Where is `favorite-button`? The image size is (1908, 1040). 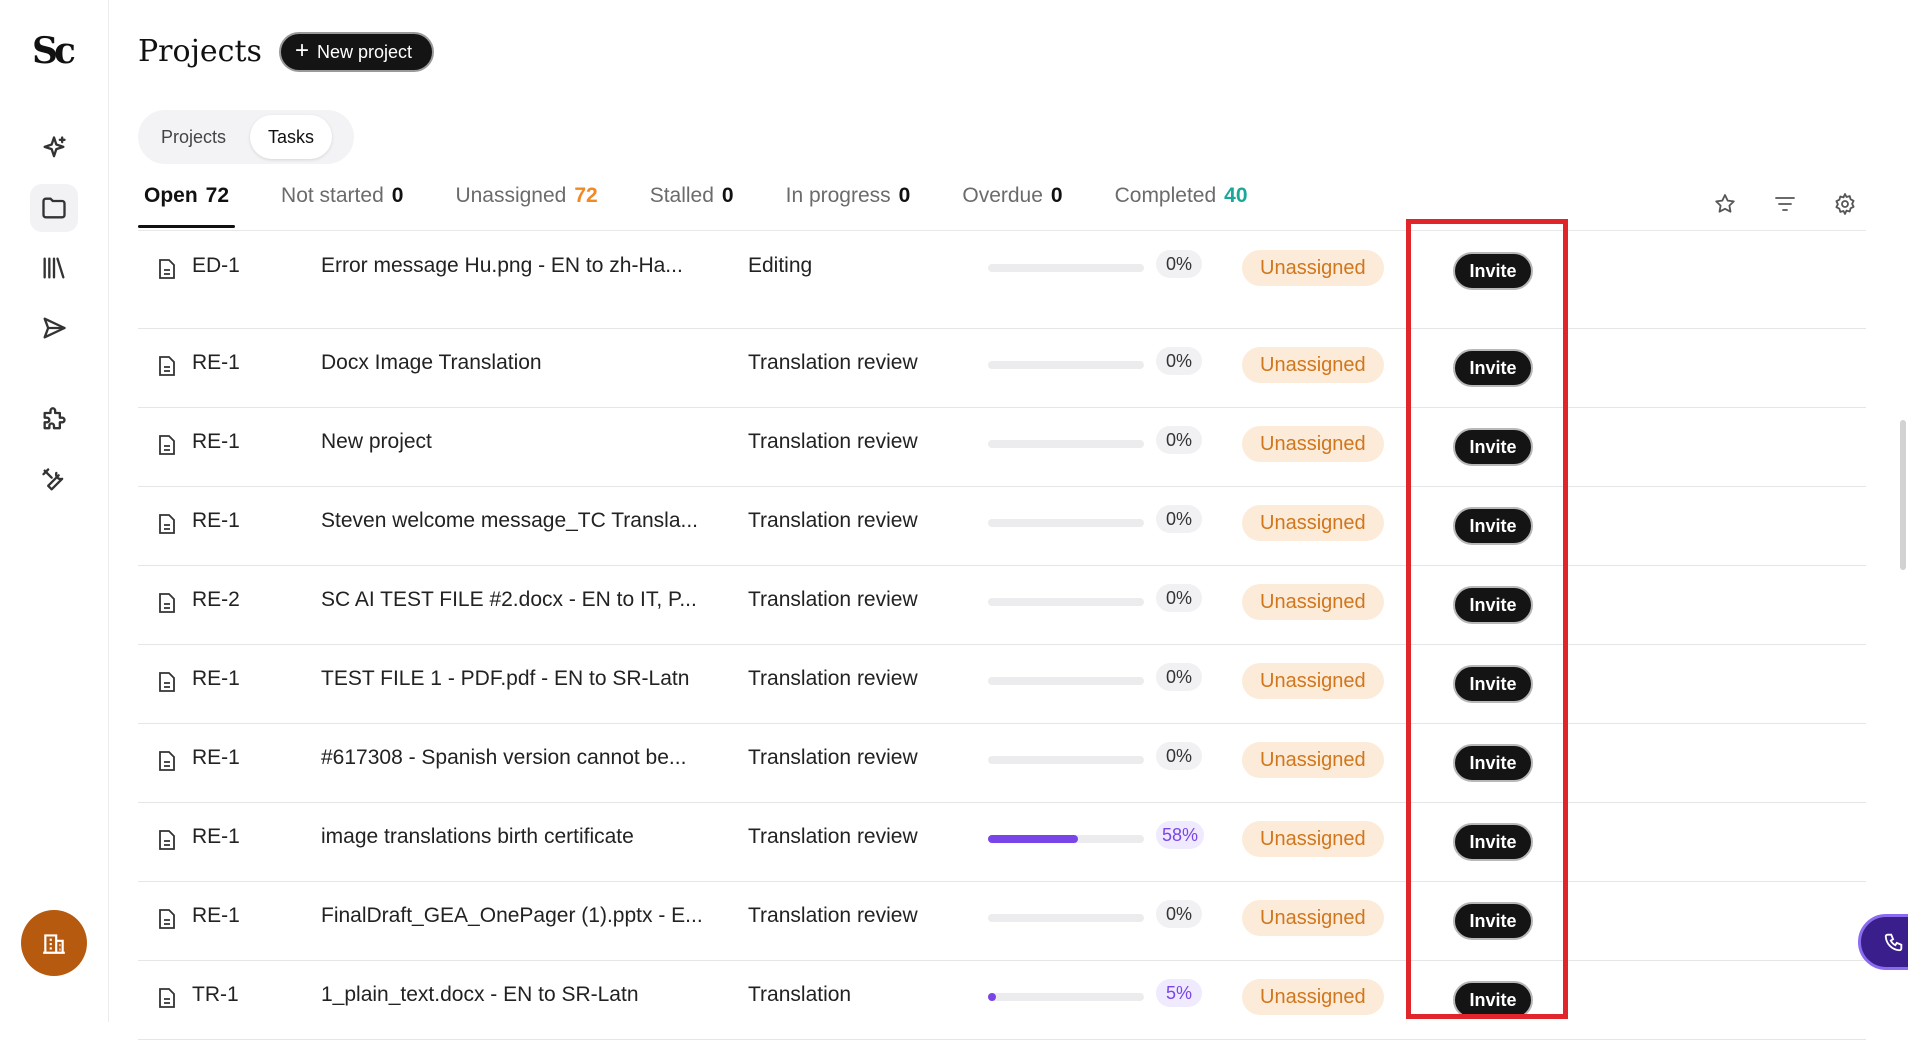 favorite-button is located at coordinates (1725, 204).